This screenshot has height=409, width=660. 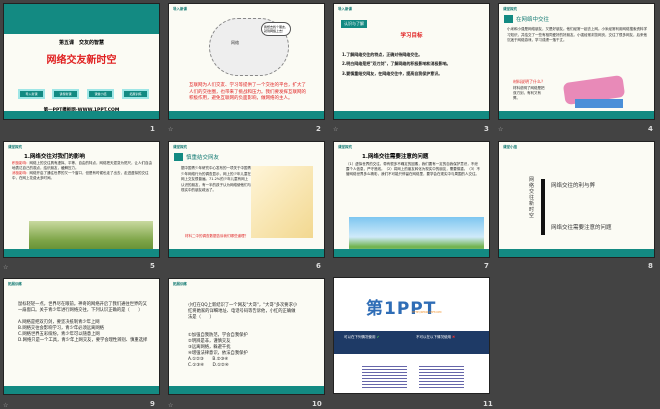 I want to click on cross-icon: ✖, so click(x=454, y=337).